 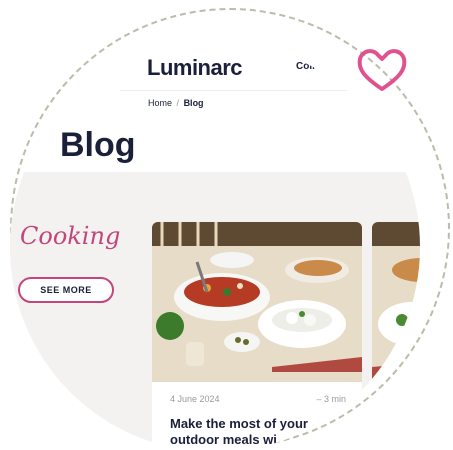 What do you see at coordinates (193, 103) in the screenshot?
I see `breadcrumb-current: Blog` at bounding box center [193, 103].